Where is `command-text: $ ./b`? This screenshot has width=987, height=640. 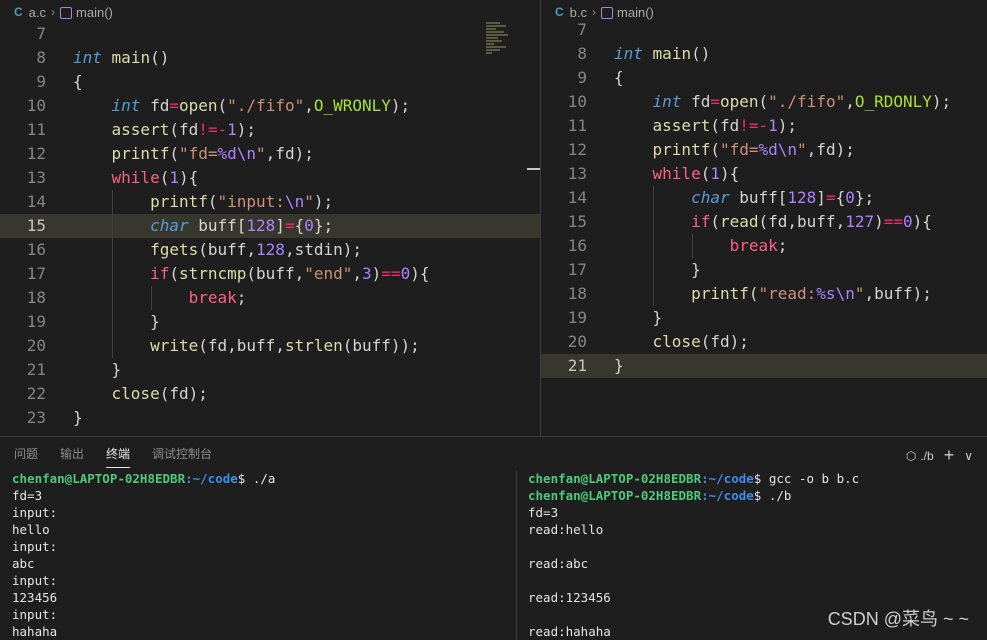 command-text: $ ./b is located at coordinates (772, 495).